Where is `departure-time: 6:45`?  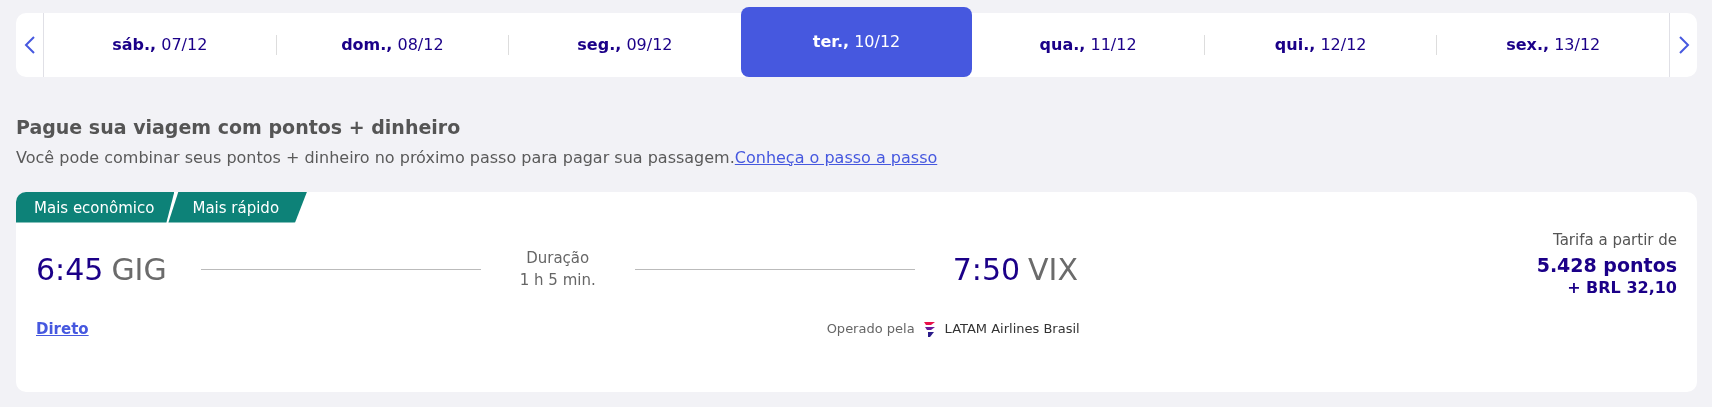
departure-time: 6:45 is located at coordinates (70, 269).